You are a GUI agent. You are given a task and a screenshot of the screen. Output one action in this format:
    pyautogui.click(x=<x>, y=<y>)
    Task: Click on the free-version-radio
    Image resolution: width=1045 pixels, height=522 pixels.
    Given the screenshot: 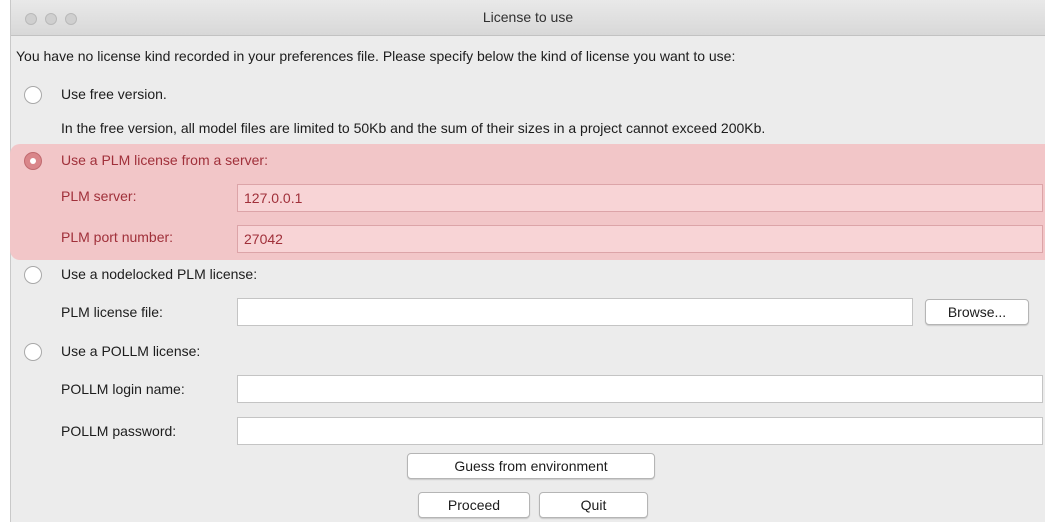 What is the action you would take?
    pyautogui.click(x=33, y=95)
    